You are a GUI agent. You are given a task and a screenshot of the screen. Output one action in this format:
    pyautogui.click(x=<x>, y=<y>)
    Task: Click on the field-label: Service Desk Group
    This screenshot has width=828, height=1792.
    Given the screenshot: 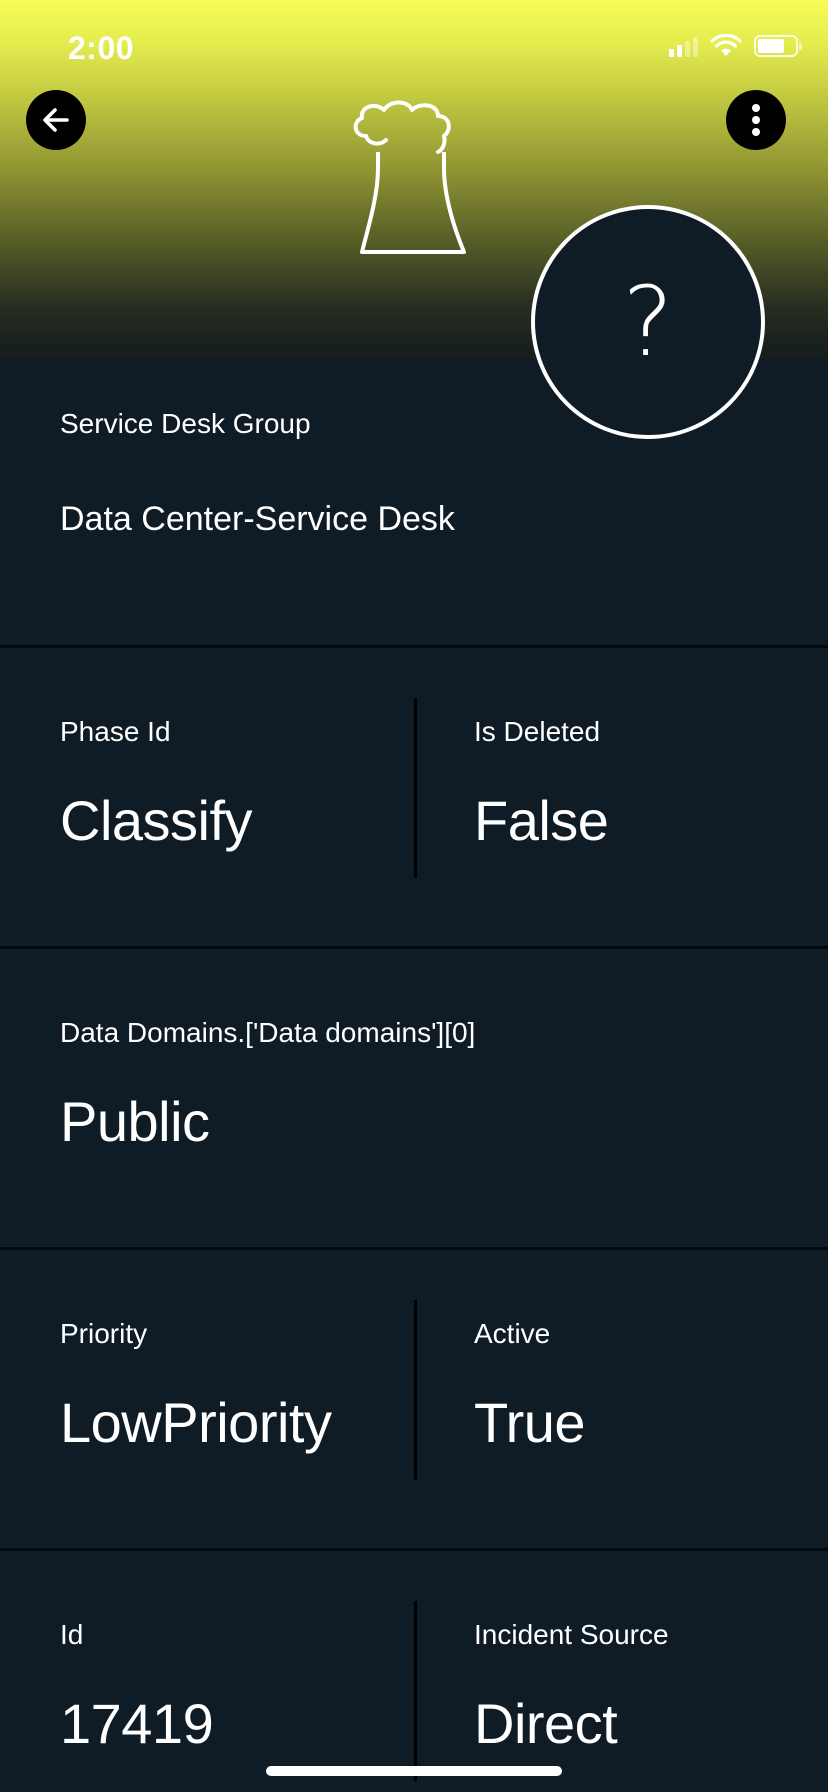 What is the action you would take?
    pyautogui.click(x=185, y=423)
    